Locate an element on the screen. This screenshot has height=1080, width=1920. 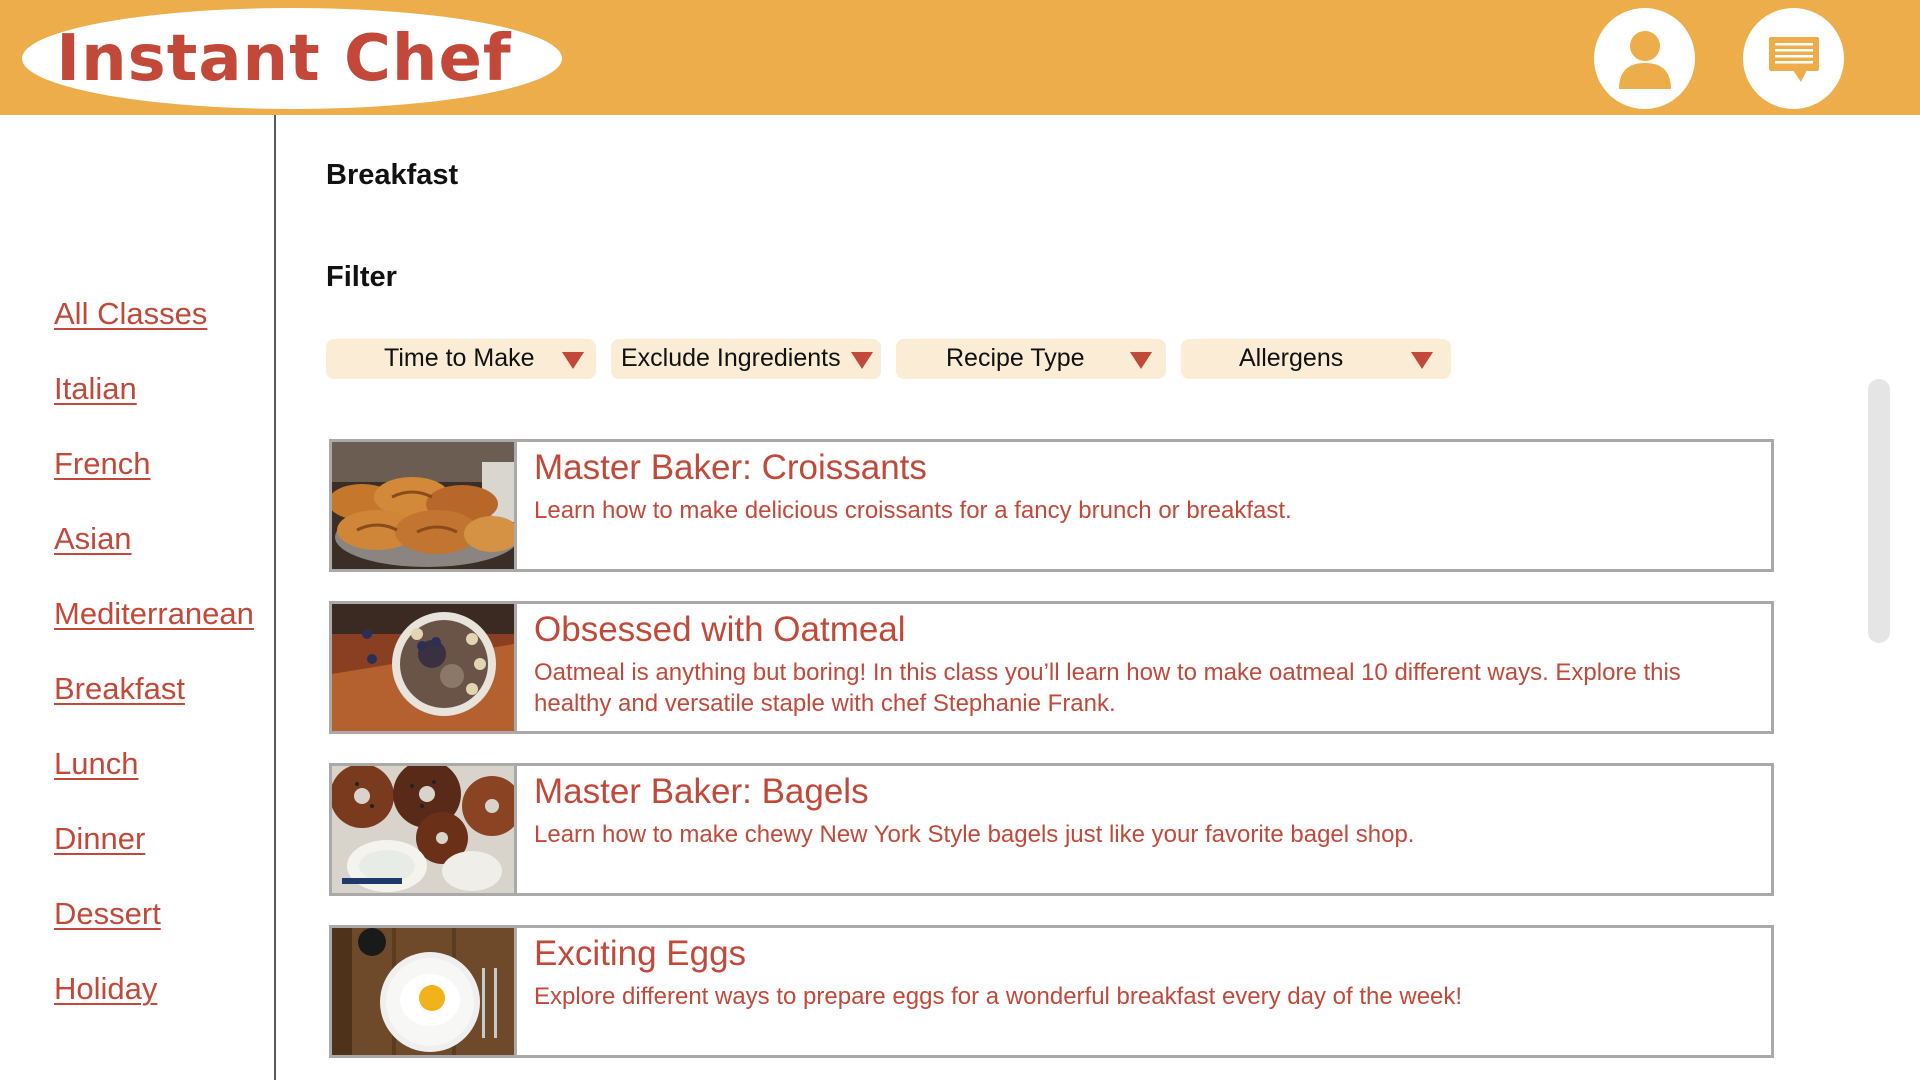
filter-recipe-type: Recipe Type is located at coordinates (1031, 359).